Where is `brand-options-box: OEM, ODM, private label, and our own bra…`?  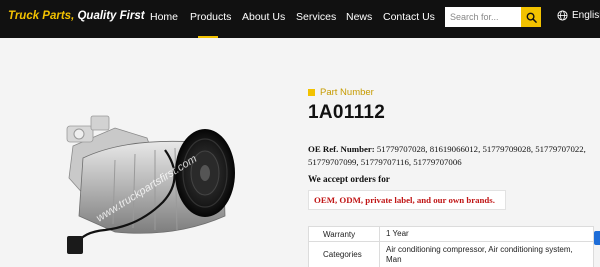 brand-options-box: OEM, ODM, private label, and our own bra… is located at coordinates (407, 200).